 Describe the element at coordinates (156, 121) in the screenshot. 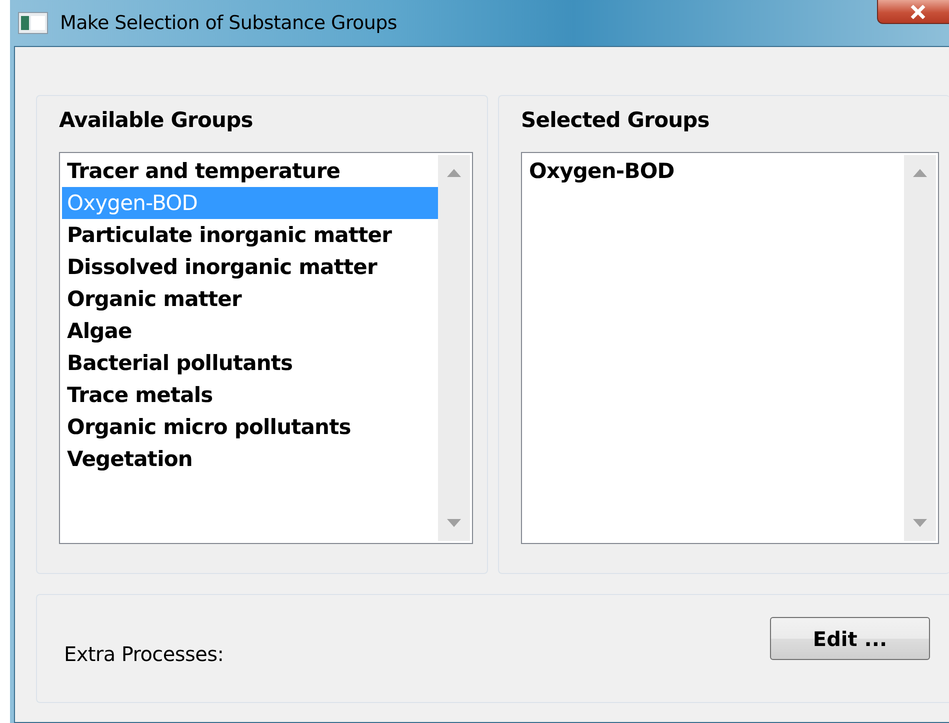

I see `panel-heading: Available Groups` at that location.